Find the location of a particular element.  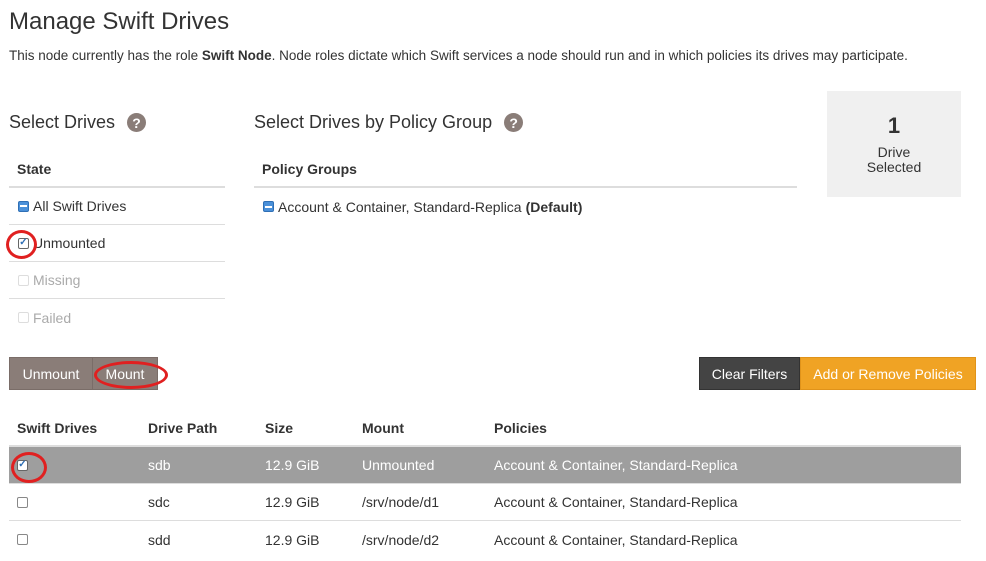

filter-unmounted: ✓ Unmounted is located at coordinates (117, 243).